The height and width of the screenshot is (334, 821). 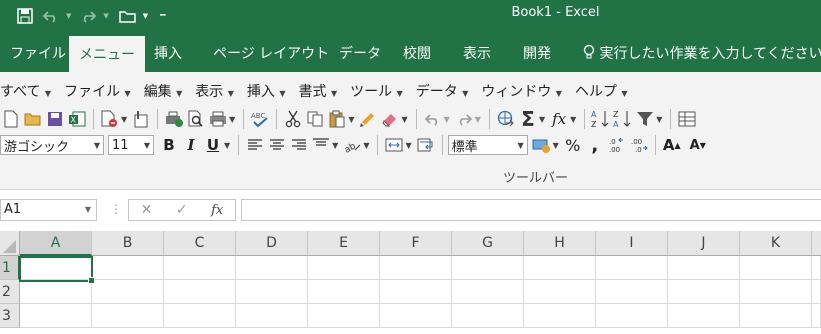 I want to click on shrink-font-button: A ▼, so click(x=698, y=145).